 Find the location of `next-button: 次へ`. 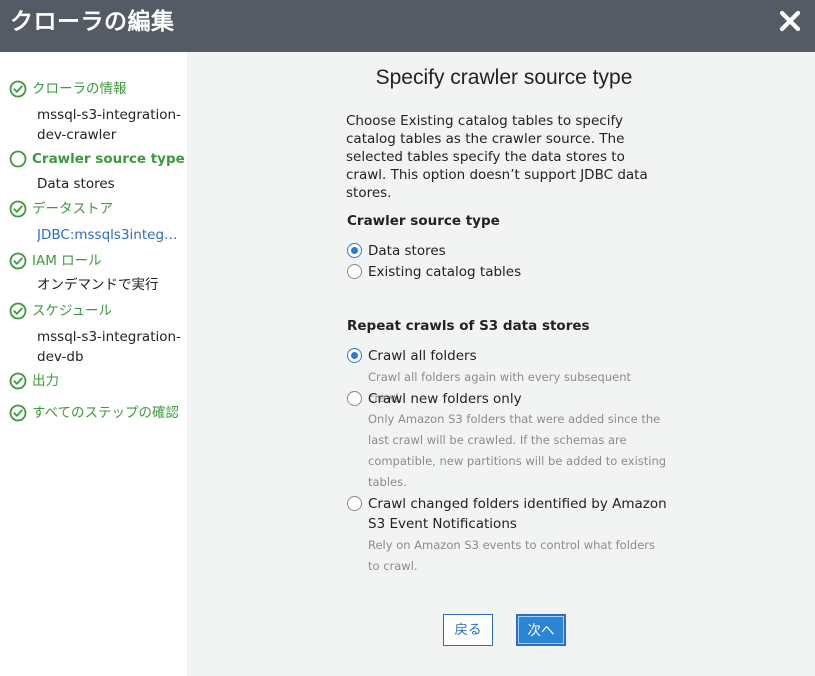

next-button: 次へ is located at coordinates (541, 630).